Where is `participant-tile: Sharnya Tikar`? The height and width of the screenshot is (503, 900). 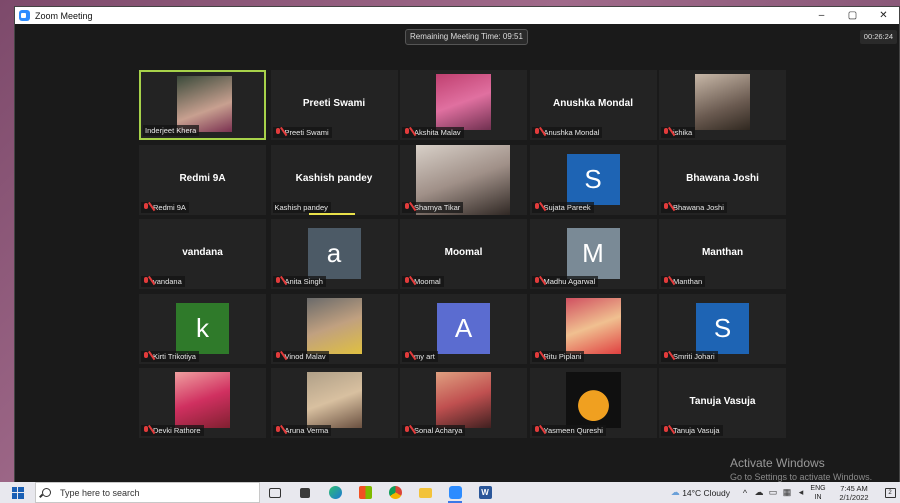 participant-tile: Sharnya Tikar is located at coordinates (463, 179).